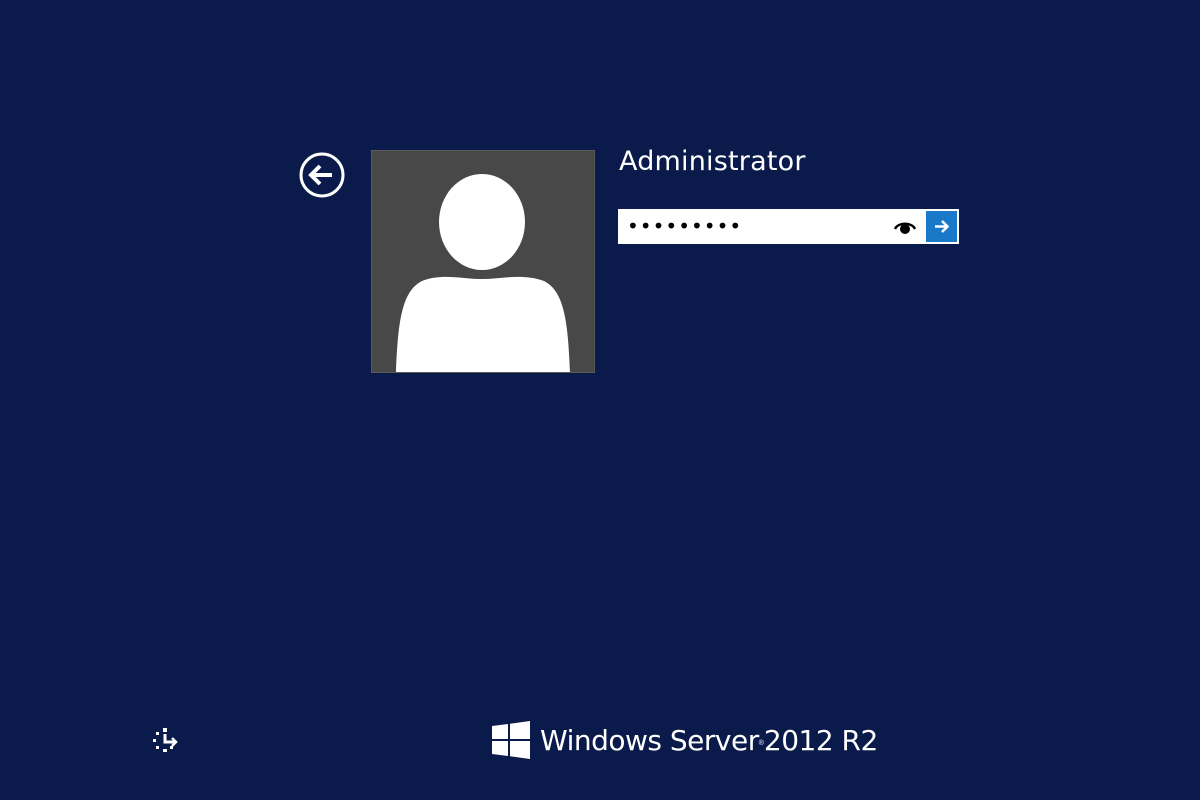 The image size is (1200, 800). I want to click on eye-icon, so click(905, 228).